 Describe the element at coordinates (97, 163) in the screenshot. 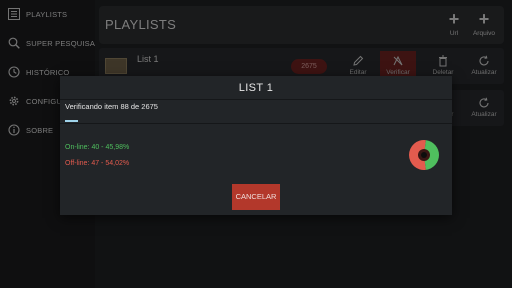

I see `offline-stat: Off-line: 47 - 54,02%` at that location.